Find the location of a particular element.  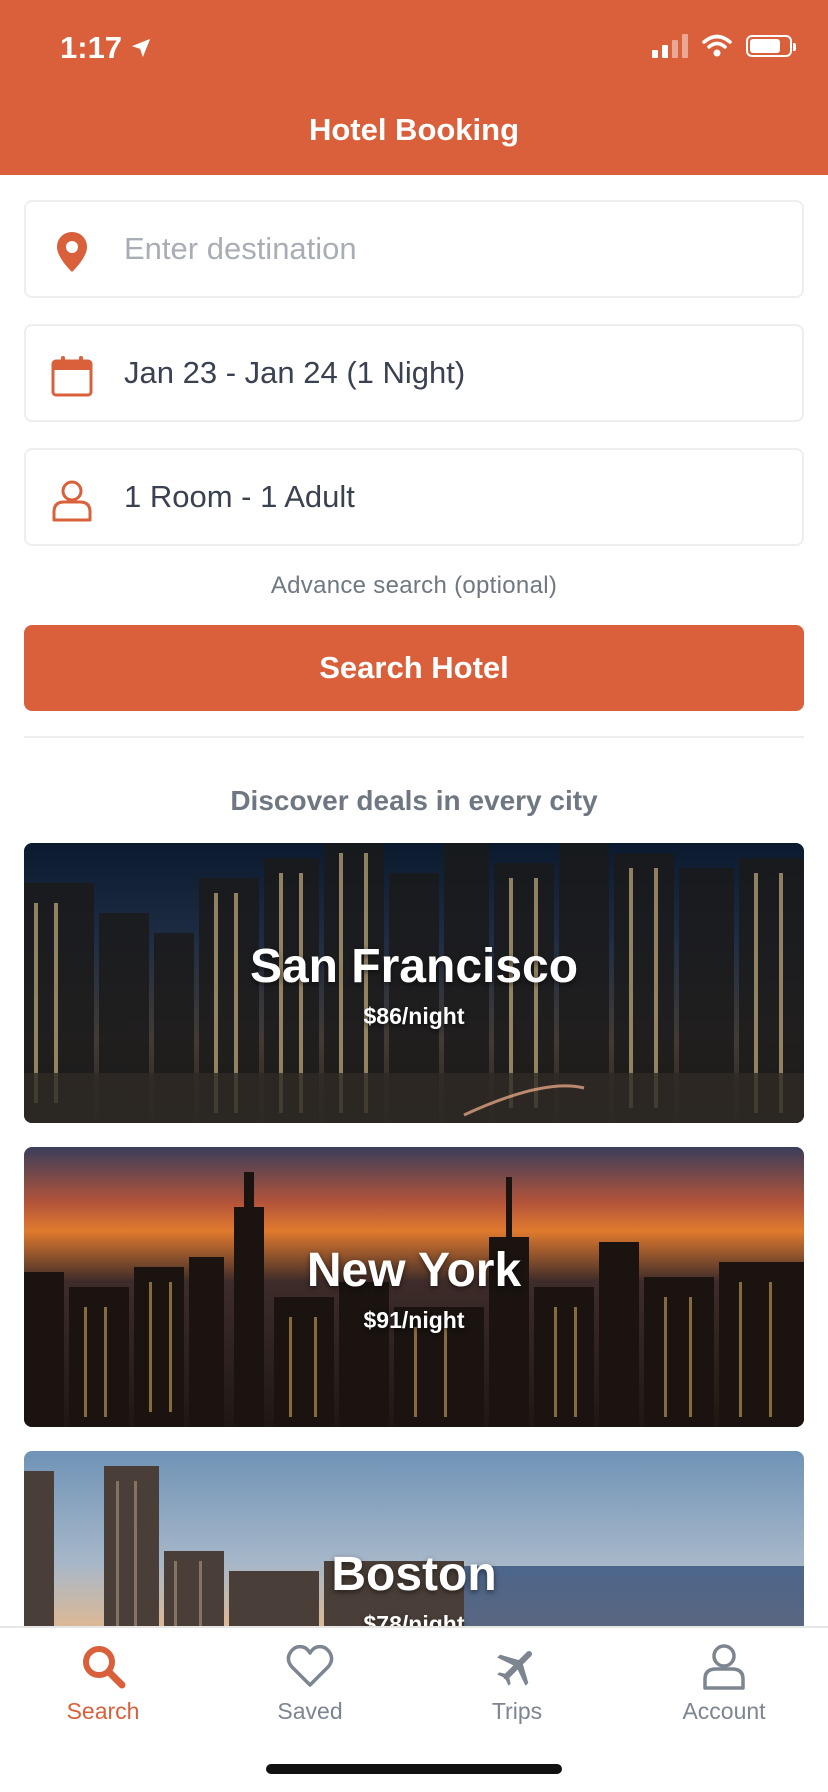

city-card-new-york: New York $91/night is located at coordinates (414, 1287).